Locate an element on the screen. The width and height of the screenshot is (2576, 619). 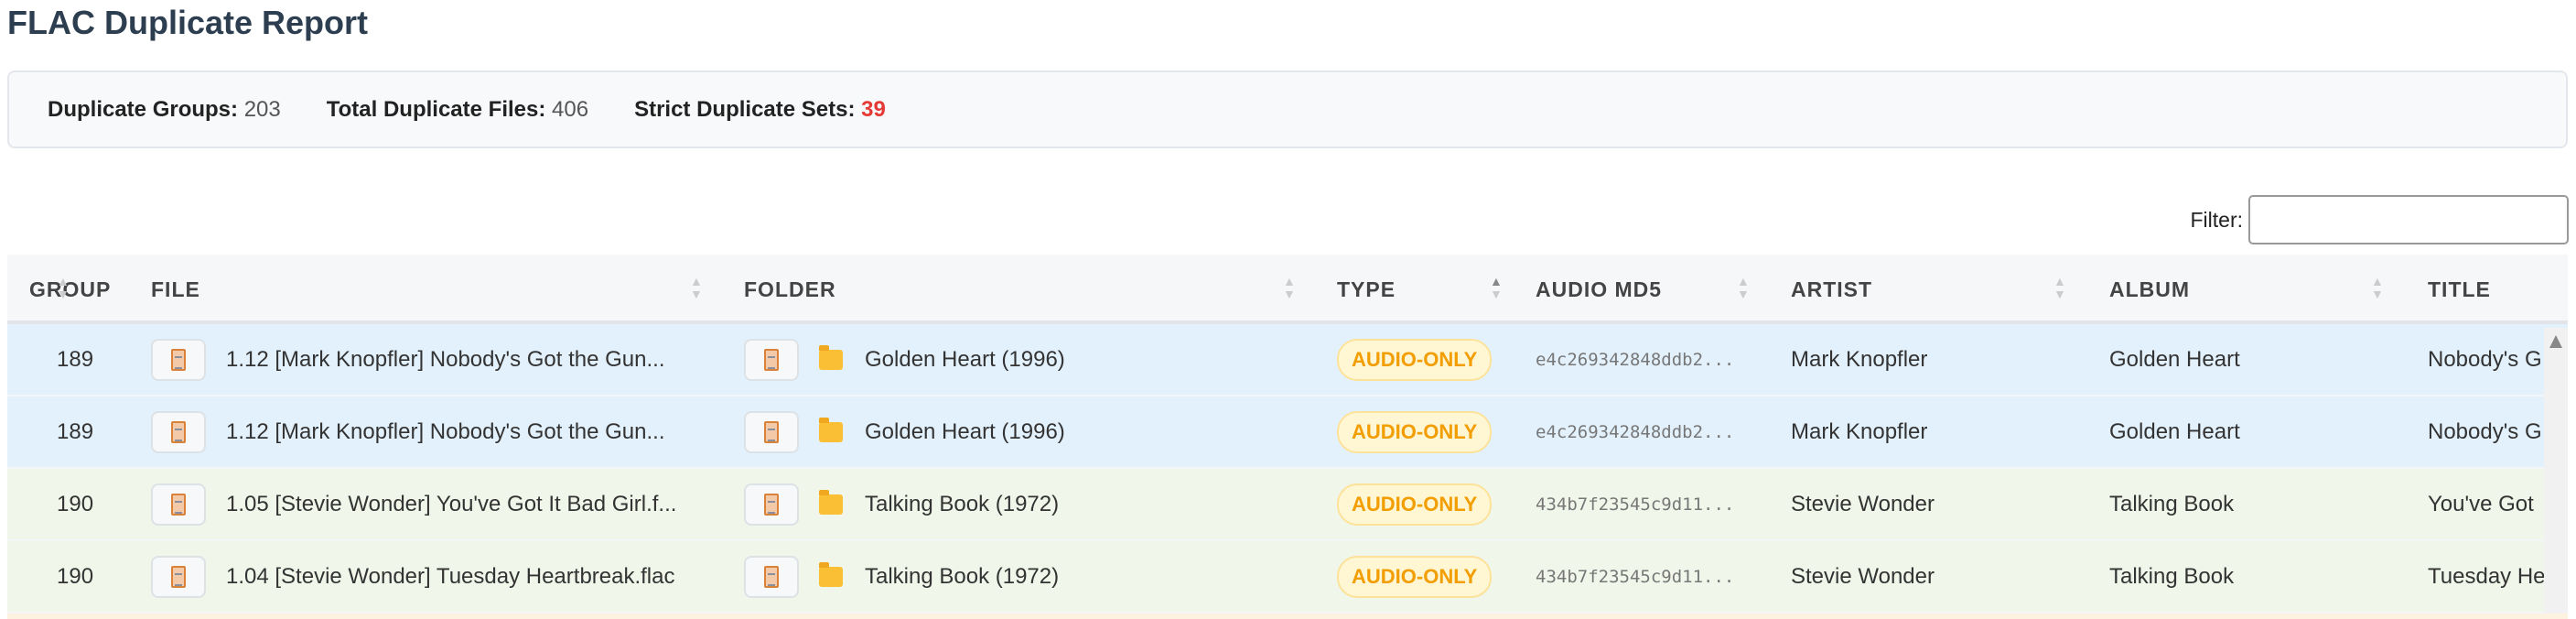
title-cell: Tuesday He is located at coordinates (2487, 576).